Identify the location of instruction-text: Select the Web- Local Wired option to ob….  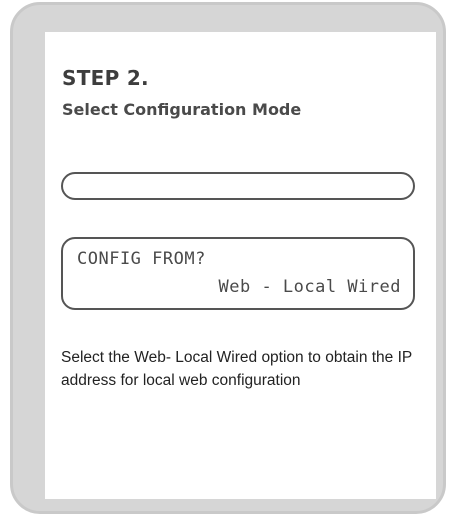
(236, 369).